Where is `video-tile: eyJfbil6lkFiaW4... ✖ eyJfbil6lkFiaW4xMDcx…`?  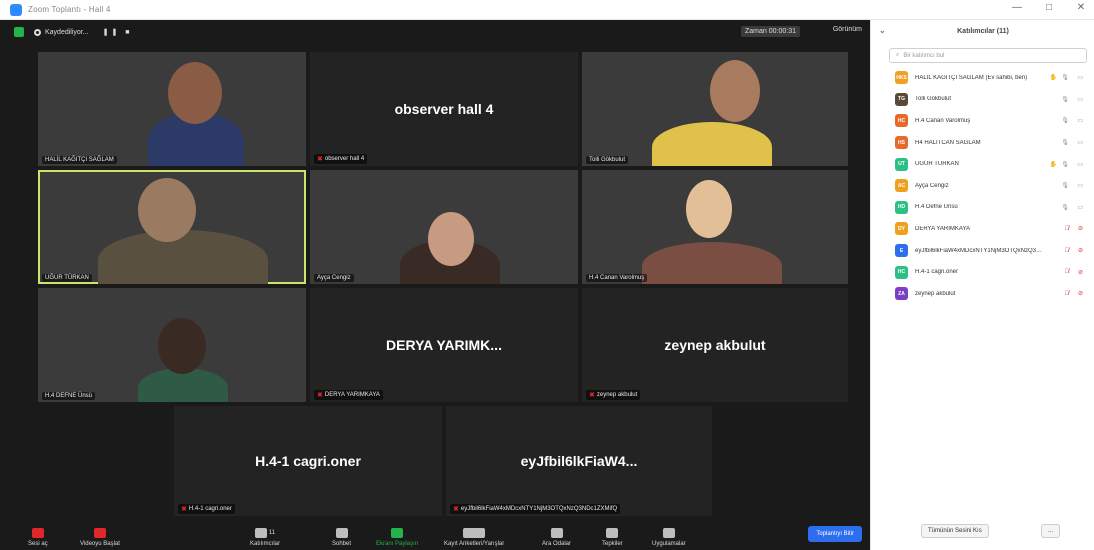 video-tile: eyJfbil6lkFiaW4... ✖ eyJfbil6lkFiaW4xMDcx… is located at coordinates (579, 461).